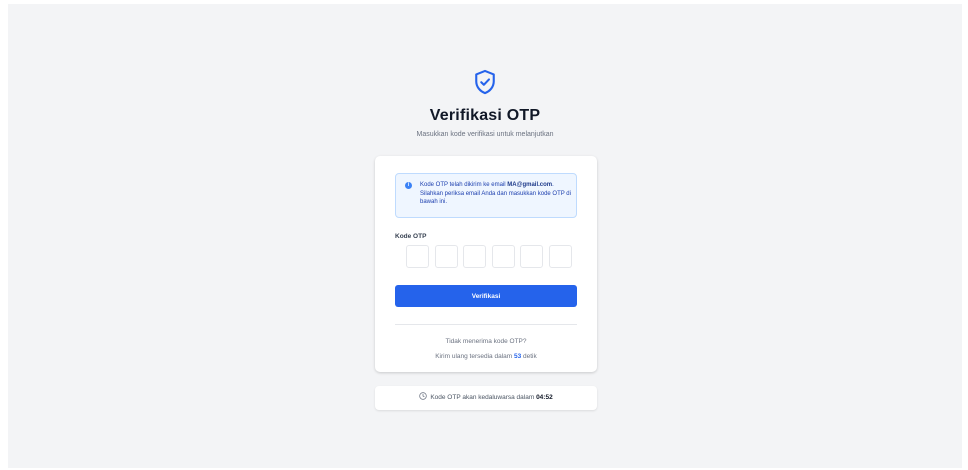  I want to click on expiry-prefix: Kode OTP akan kedaluwarsa dalam, so click(483, 397).